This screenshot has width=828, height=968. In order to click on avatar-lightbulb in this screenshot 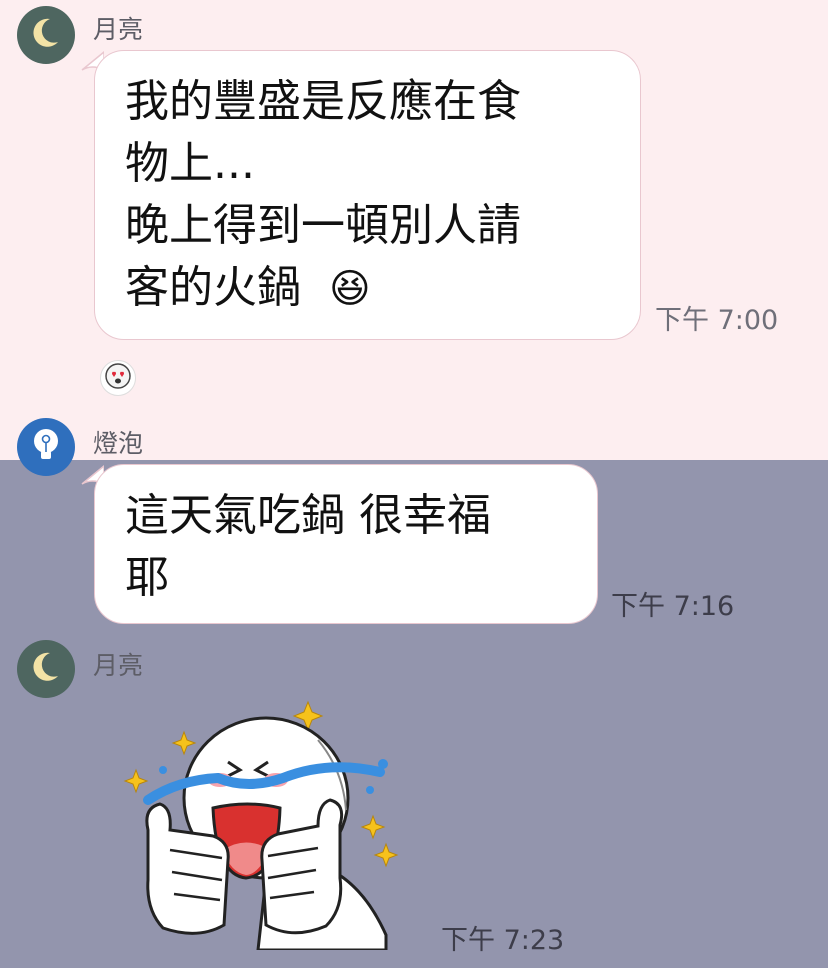, I will do `click(46, 447)`.